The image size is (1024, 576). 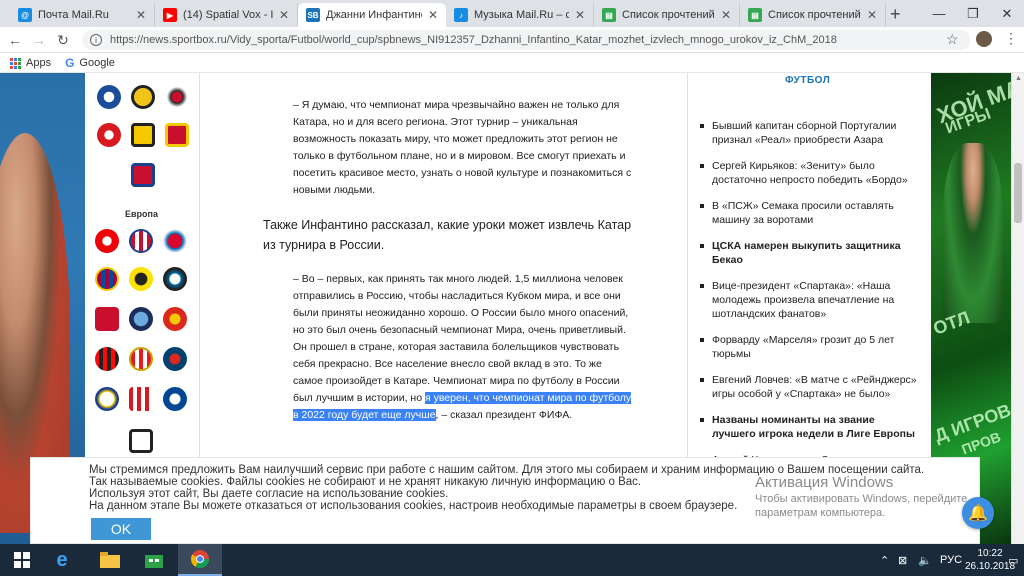 What do you see at coordinates (110, 560) in the screenshot?
I see `file-explorer-icon` at bounding box center [110, 560].